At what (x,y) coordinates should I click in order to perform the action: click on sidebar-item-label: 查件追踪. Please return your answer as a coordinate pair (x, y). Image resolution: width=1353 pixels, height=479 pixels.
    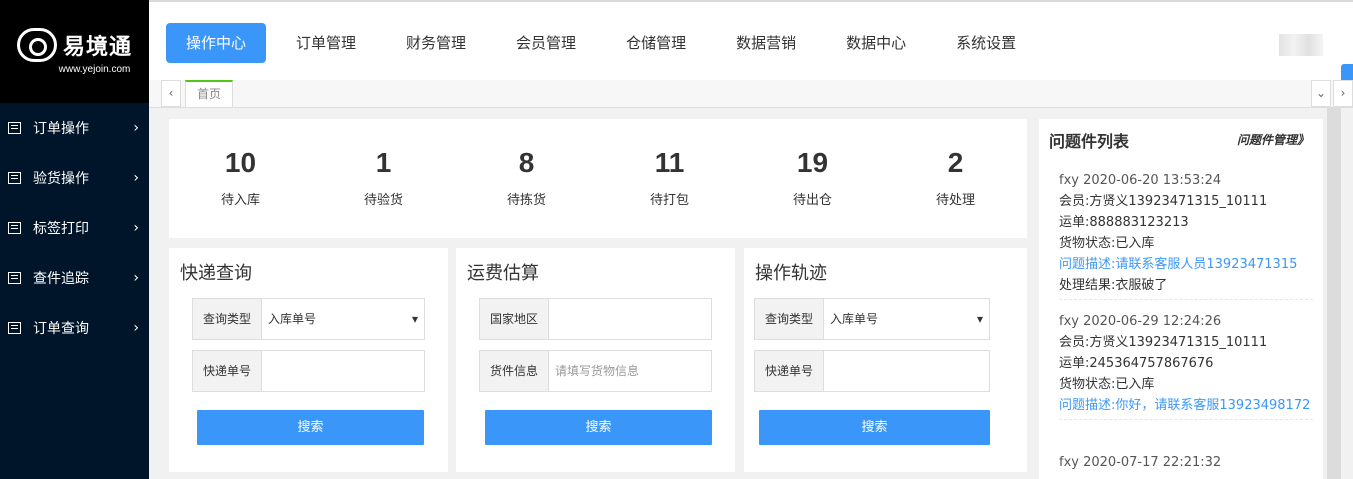
    Looking at the image, I should click on (61, 279).